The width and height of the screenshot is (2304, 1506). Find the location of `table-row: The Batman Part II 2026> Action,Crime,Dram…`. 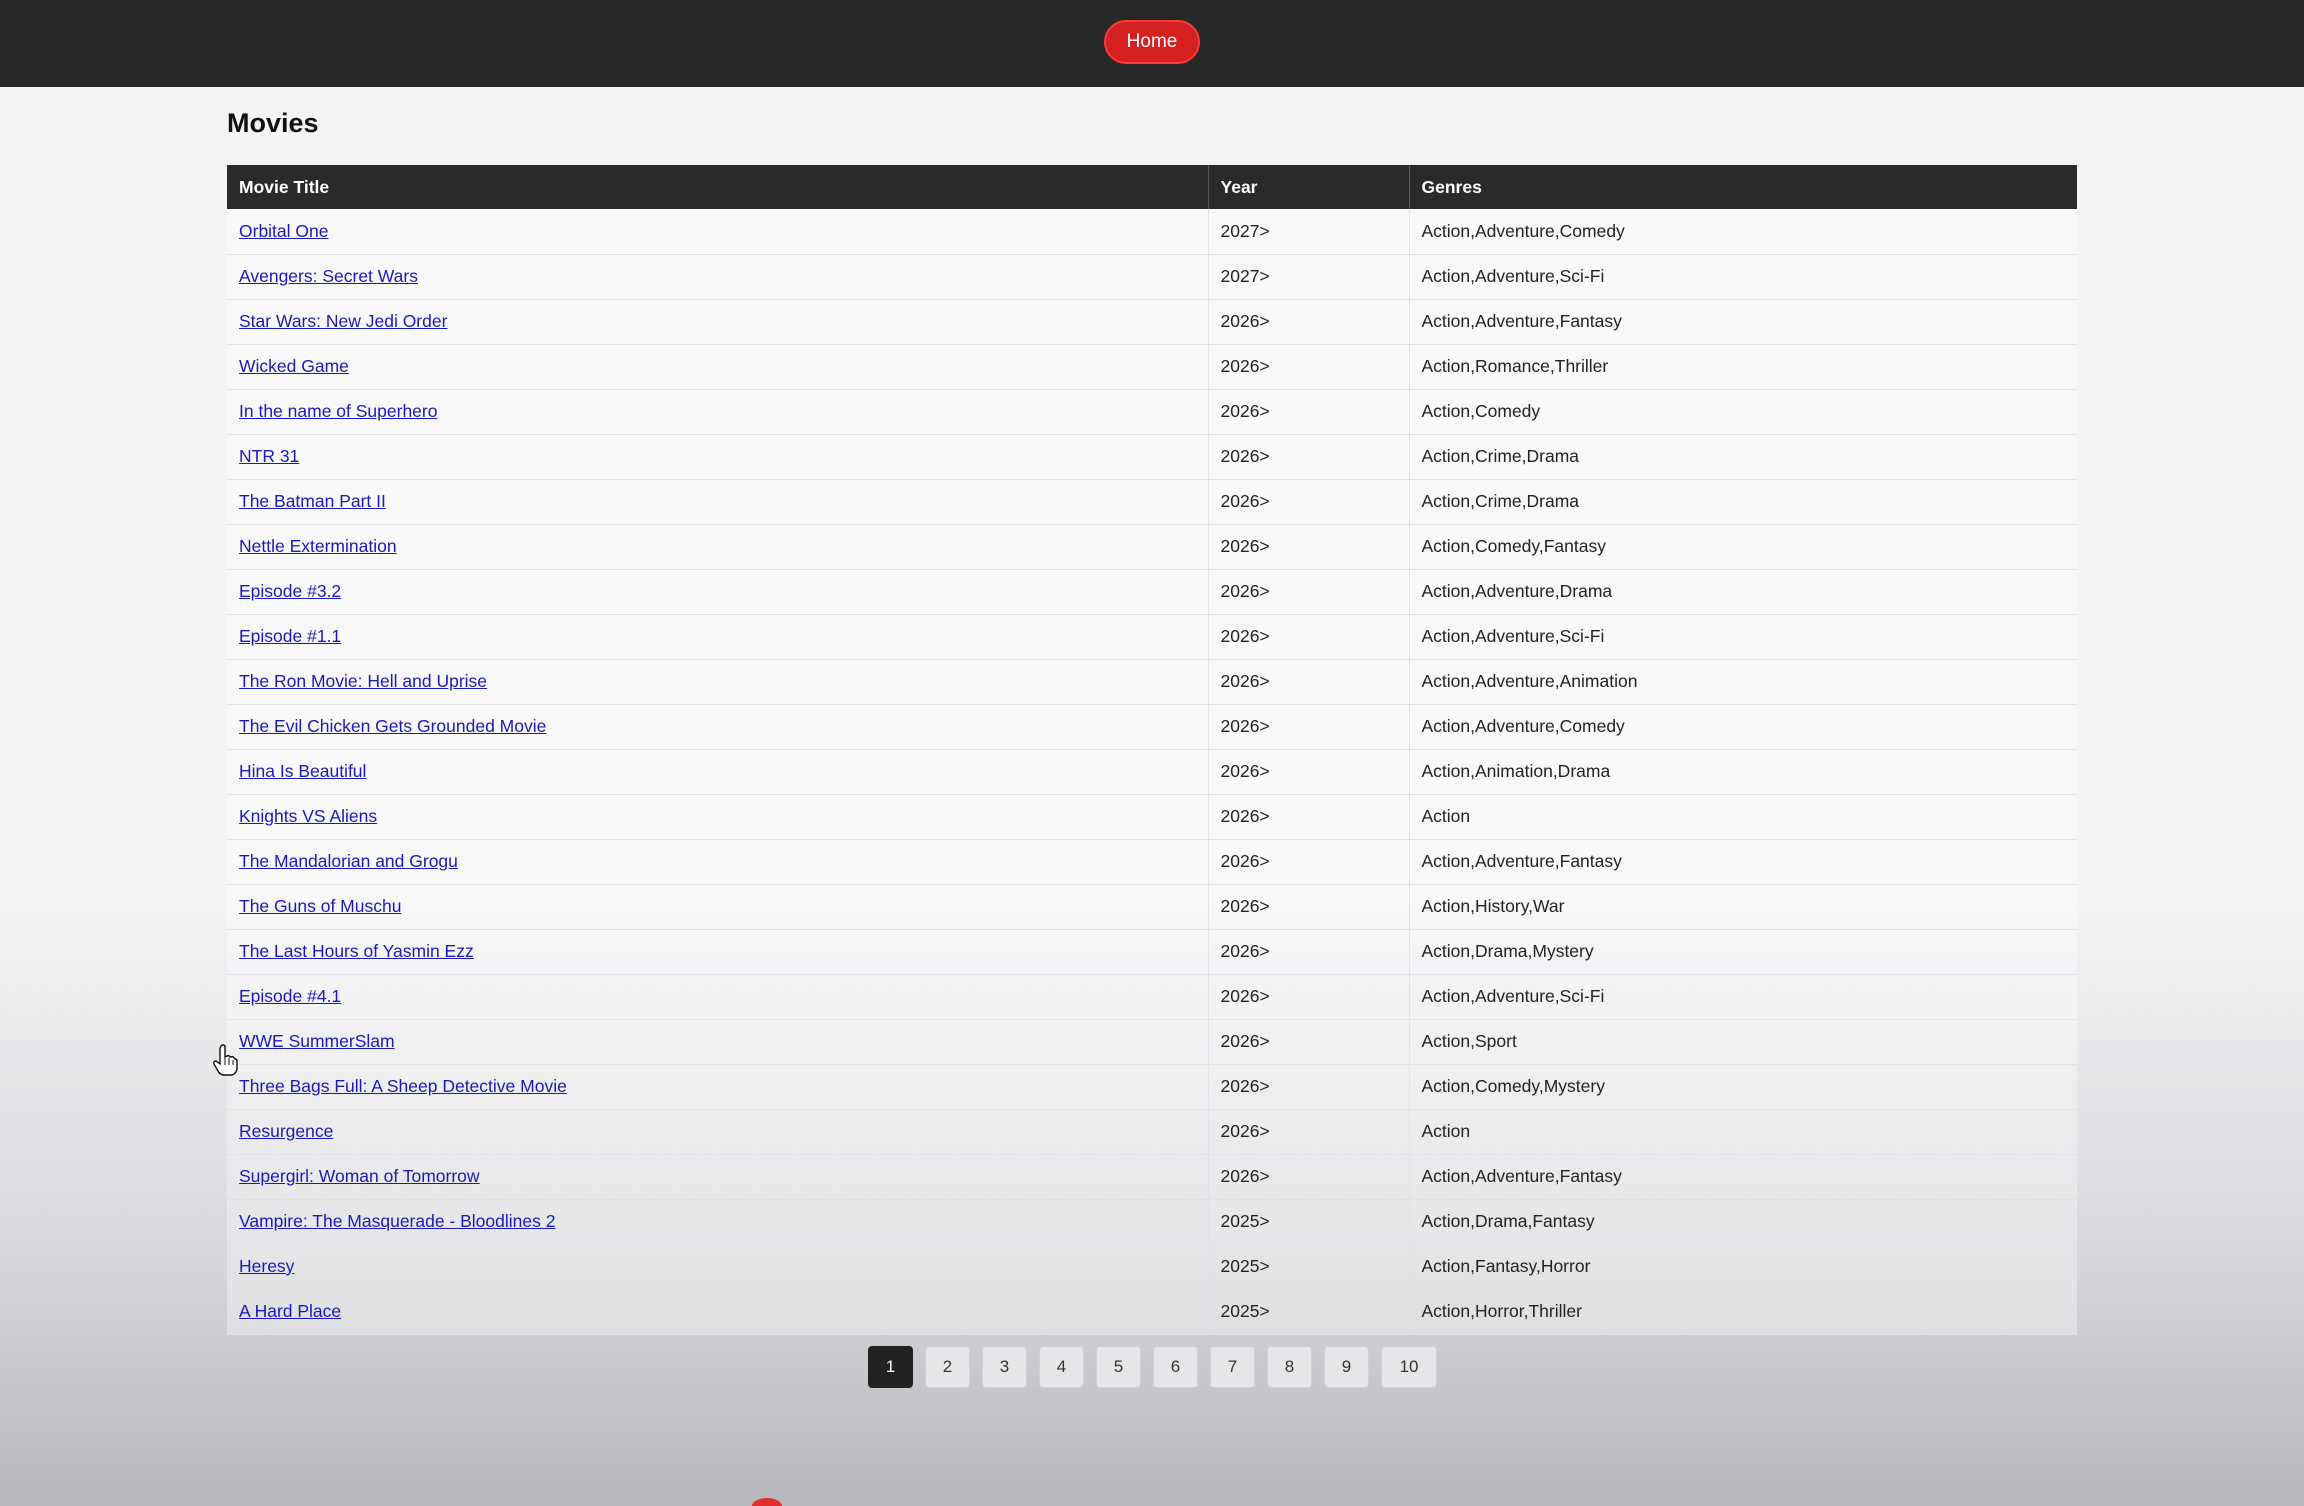

table-row: The Batman Part II 2026> Action,Crime,Dram… is located at coordinates (1152, 502).